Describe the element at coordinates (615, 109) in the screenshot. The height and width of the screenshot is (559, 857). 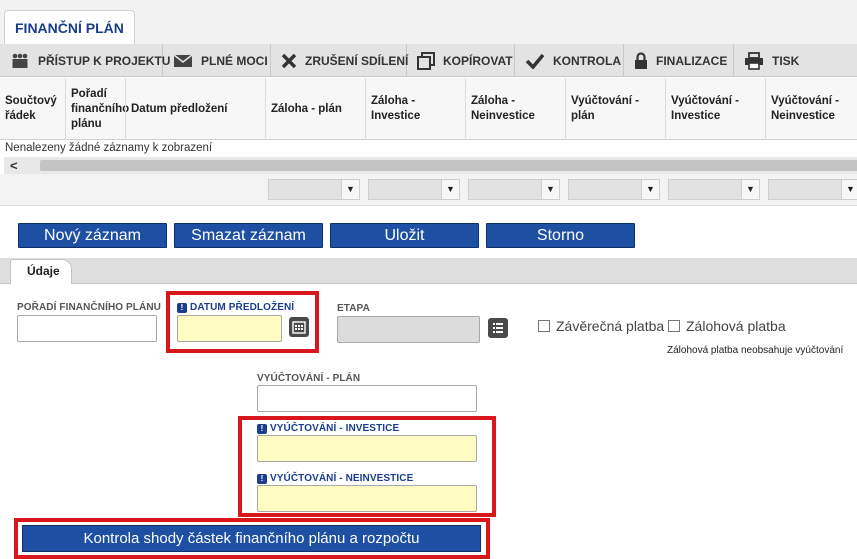
I see `column-header-vyuct-plan: Vyúčtování - plán` at that location.